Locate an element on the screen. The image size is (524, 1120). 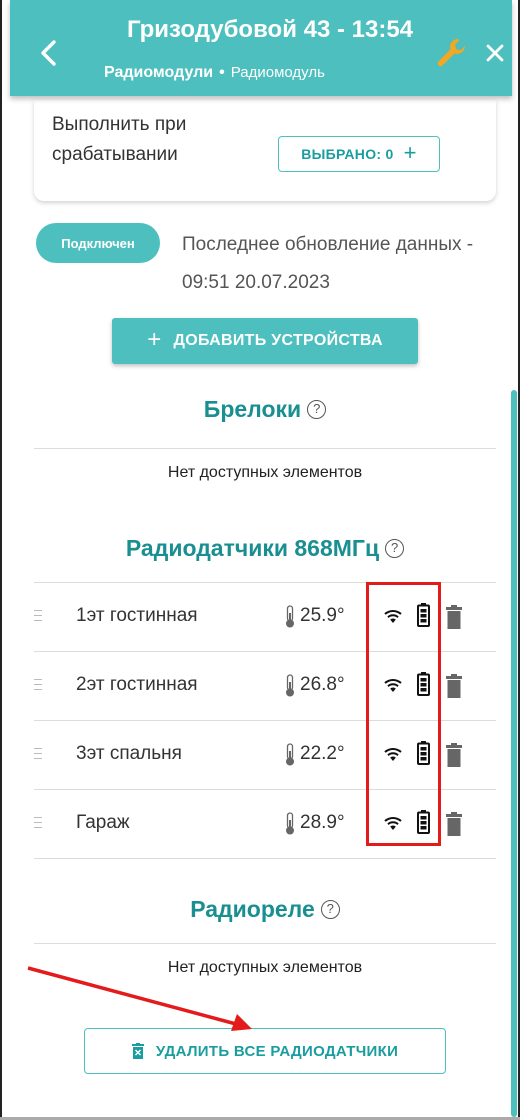
delete-all-label: УДАЛИТЬ ВСЕ РАДИОДАТЧИКИ is located at coordinates (277, 1051).